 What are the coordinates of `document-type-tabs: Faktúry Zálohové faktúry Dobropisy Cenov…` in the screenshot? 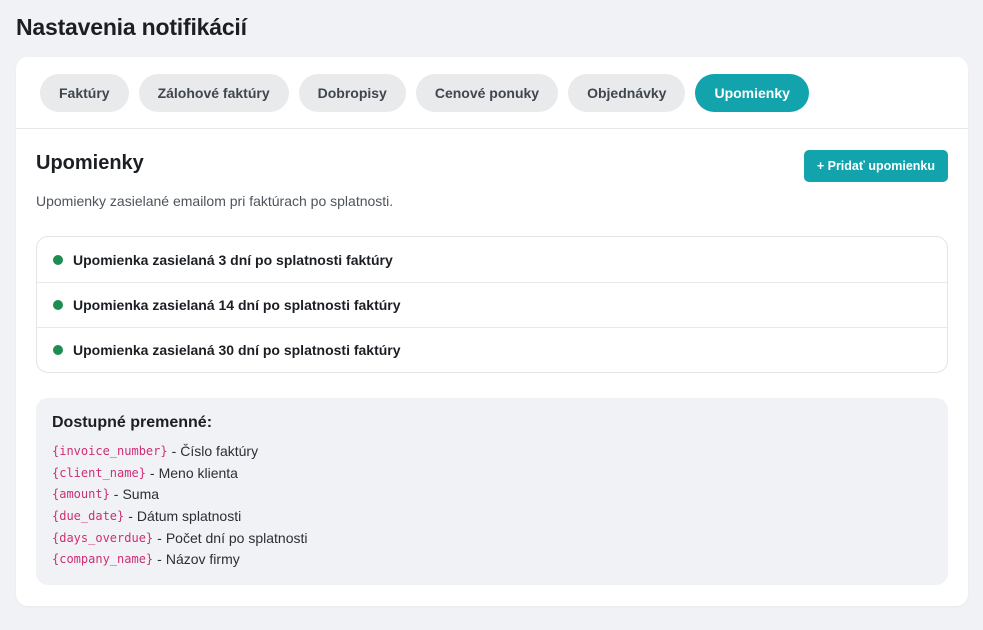 It's located at (492, 93).